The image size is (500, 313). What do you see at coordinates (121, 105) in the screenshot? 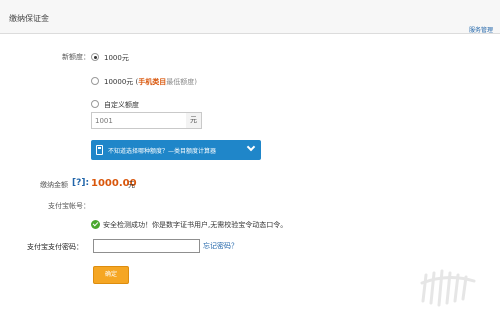
I see `option-custom-label: 自定义额度` at bounding box center [121, 105].